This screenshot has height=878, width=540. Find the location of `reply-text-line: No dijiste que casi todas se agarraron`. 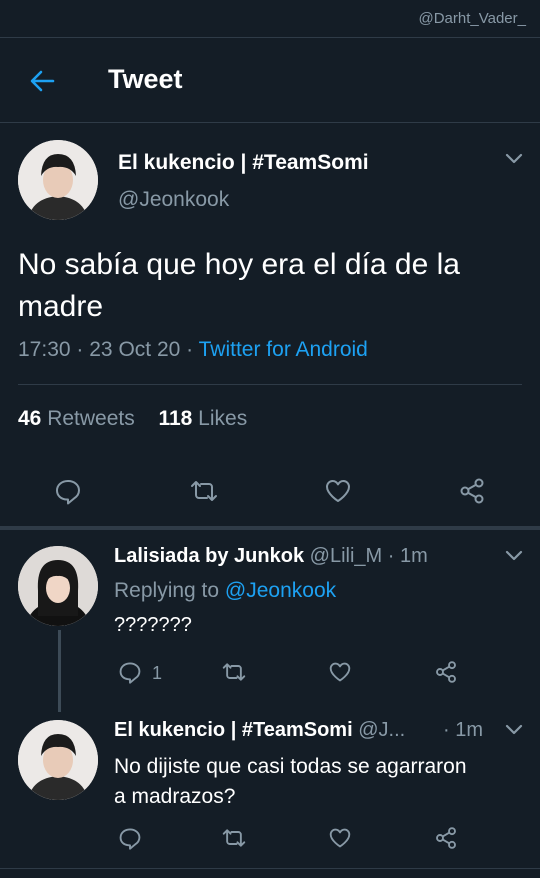

reply-text-line: No dijiste que casi todas se agarraron is located at coordinates (290, 766).